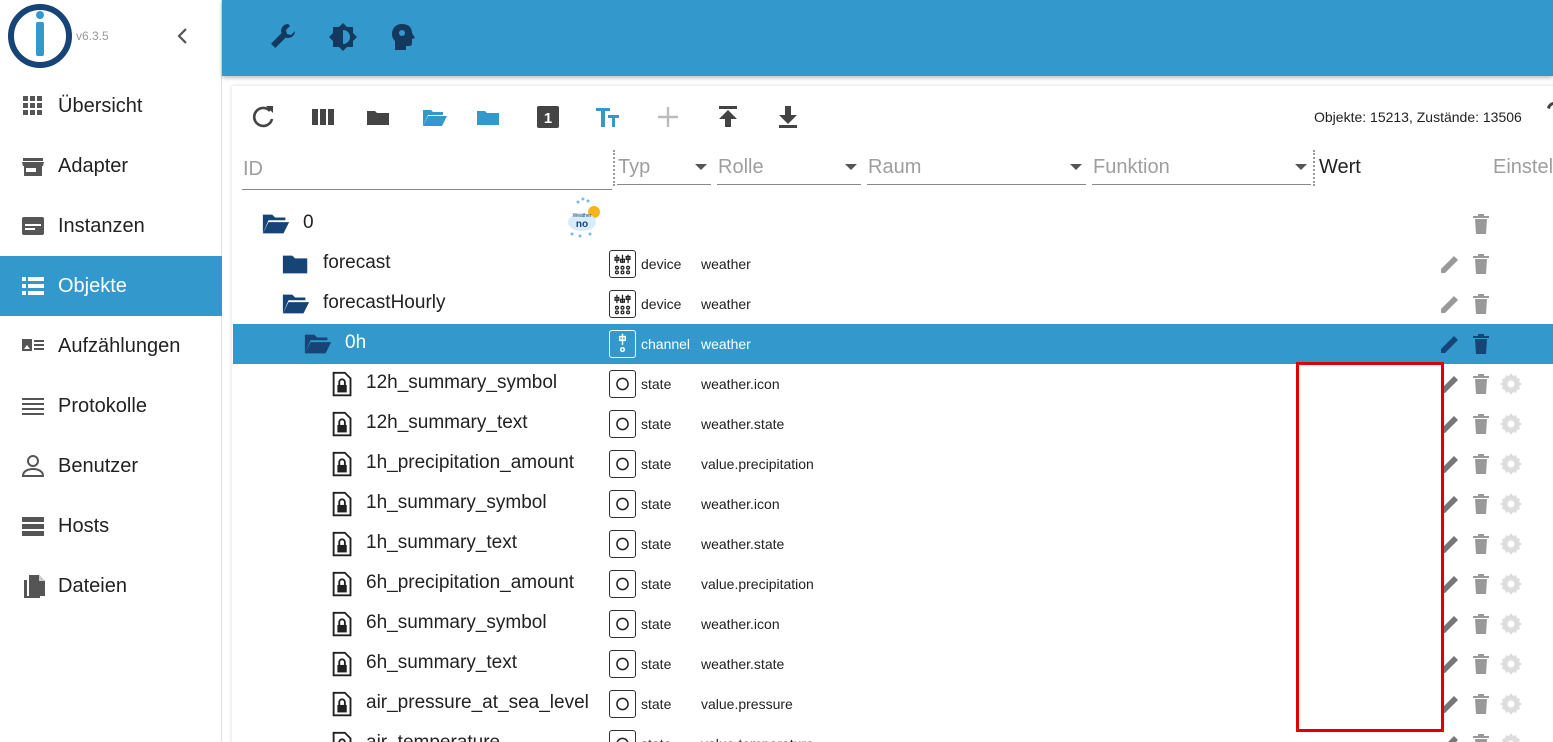 Image resolution: width=1553 pixels, height=742 pixels. I want to click on object-id: 1h_precipitation_amount, so click(470, 462).